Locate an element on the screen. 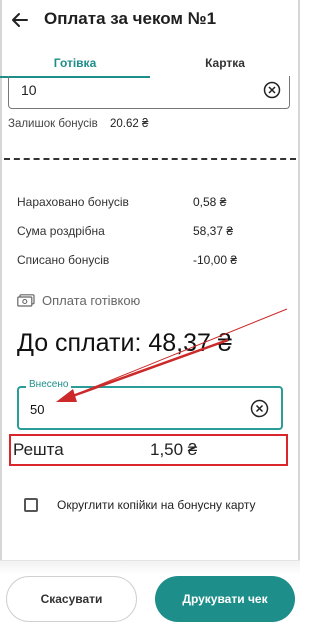 Image resolution: width=320 pixels, height=625 pixels. receipt-divider is located at coordinates (150, 159).